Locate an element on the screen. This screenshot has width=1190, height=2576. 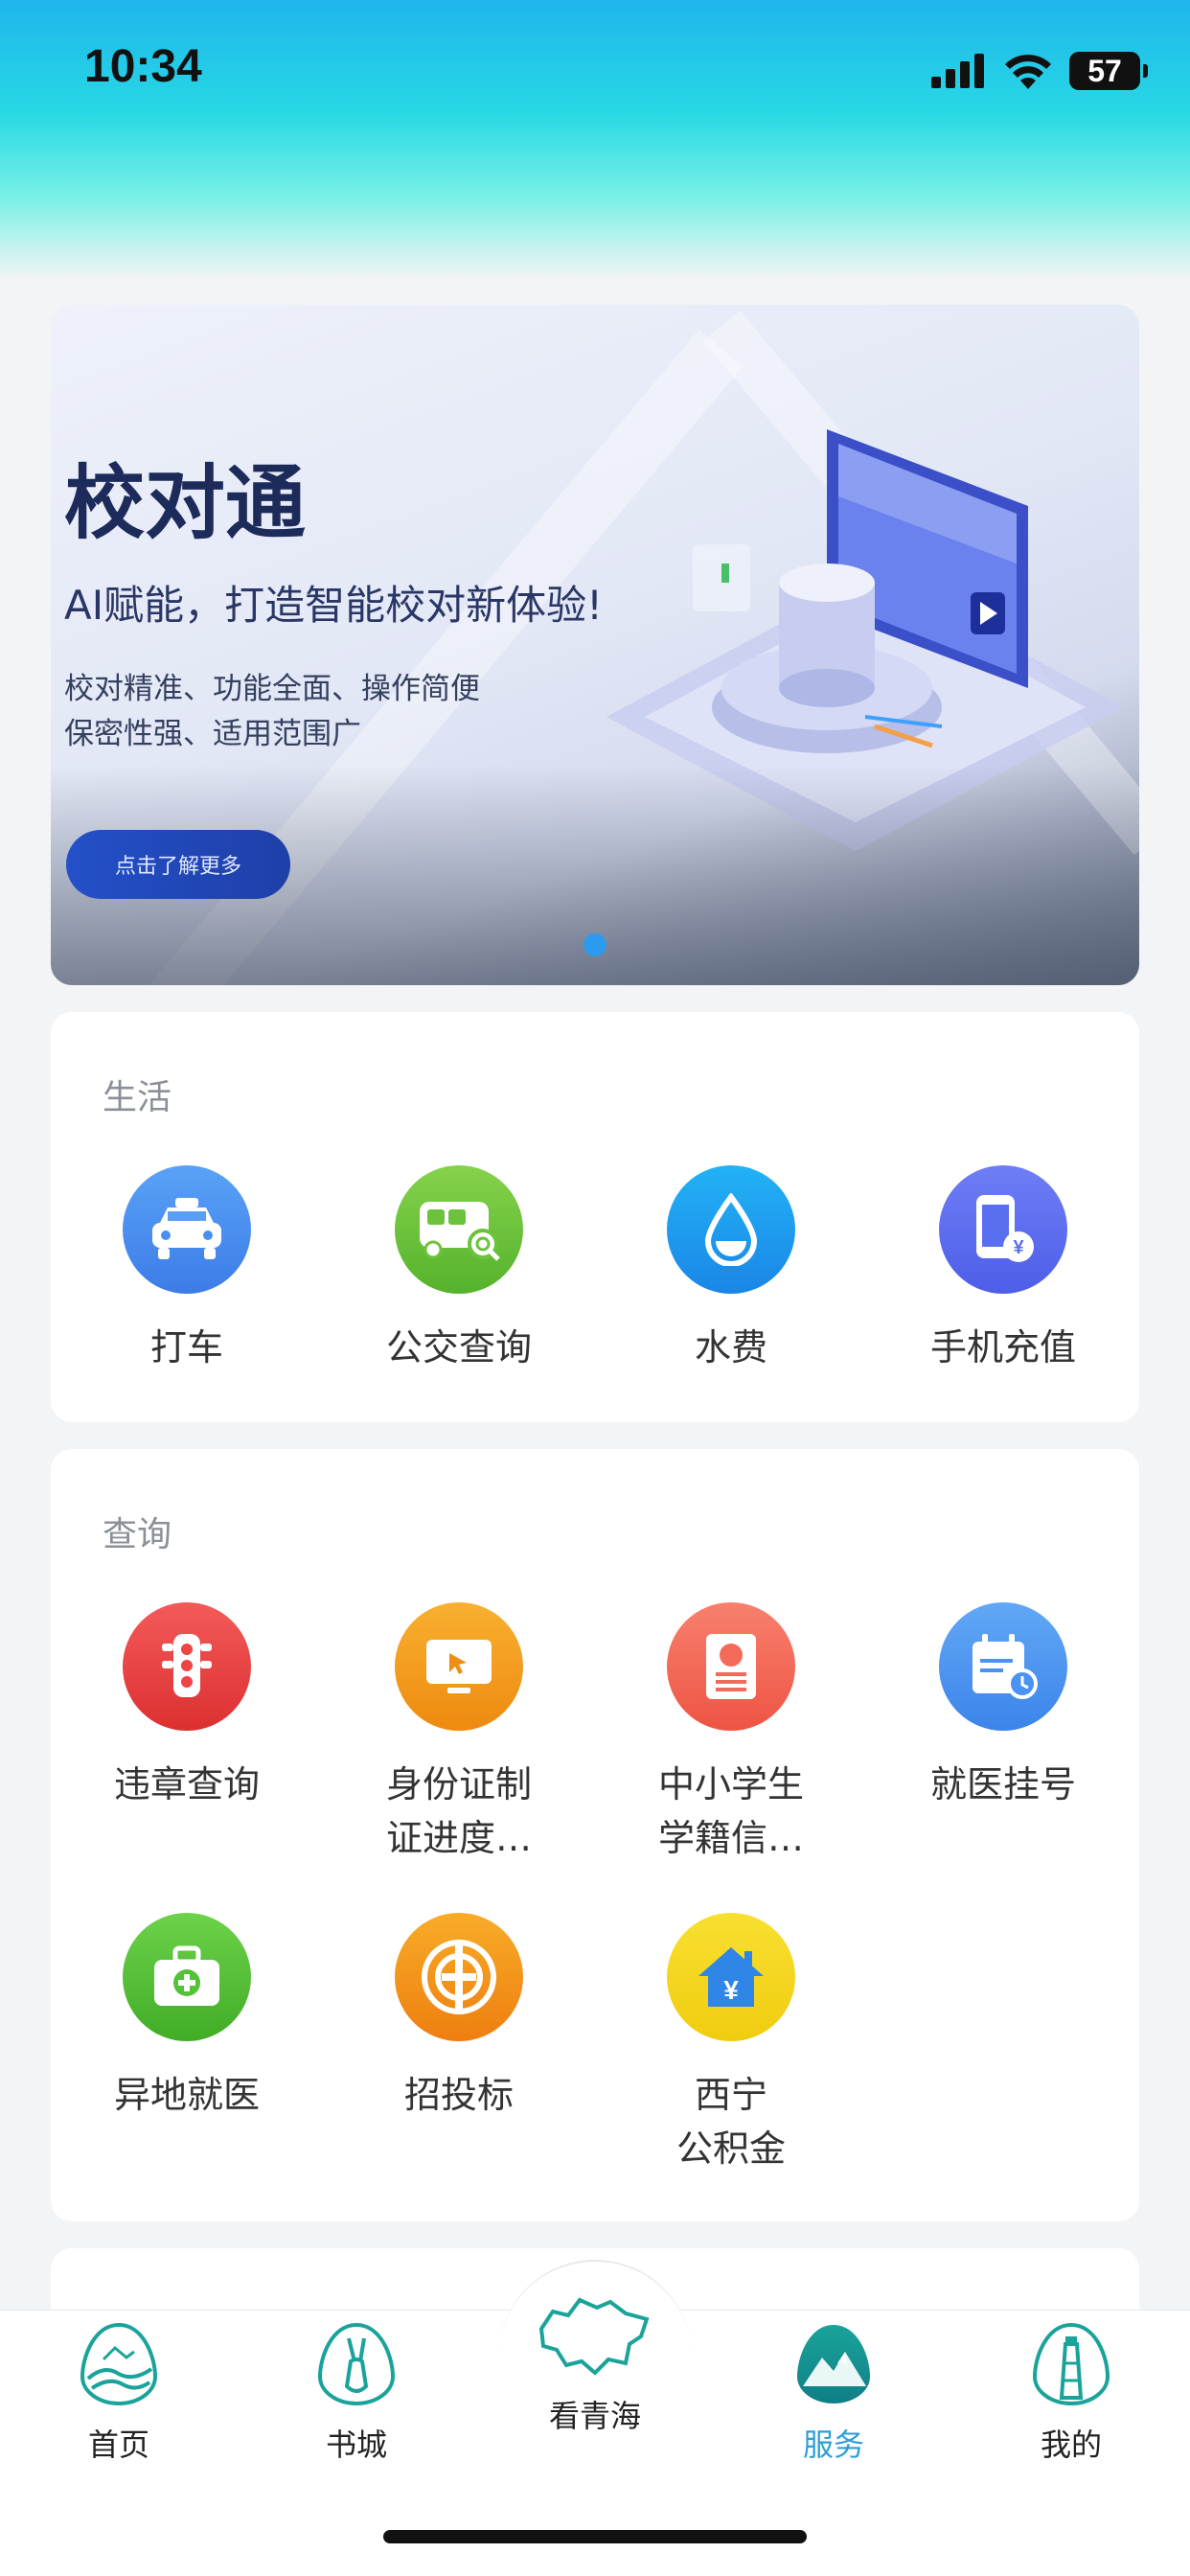
status-time: 10:34 is located at coordinates (143, 66).